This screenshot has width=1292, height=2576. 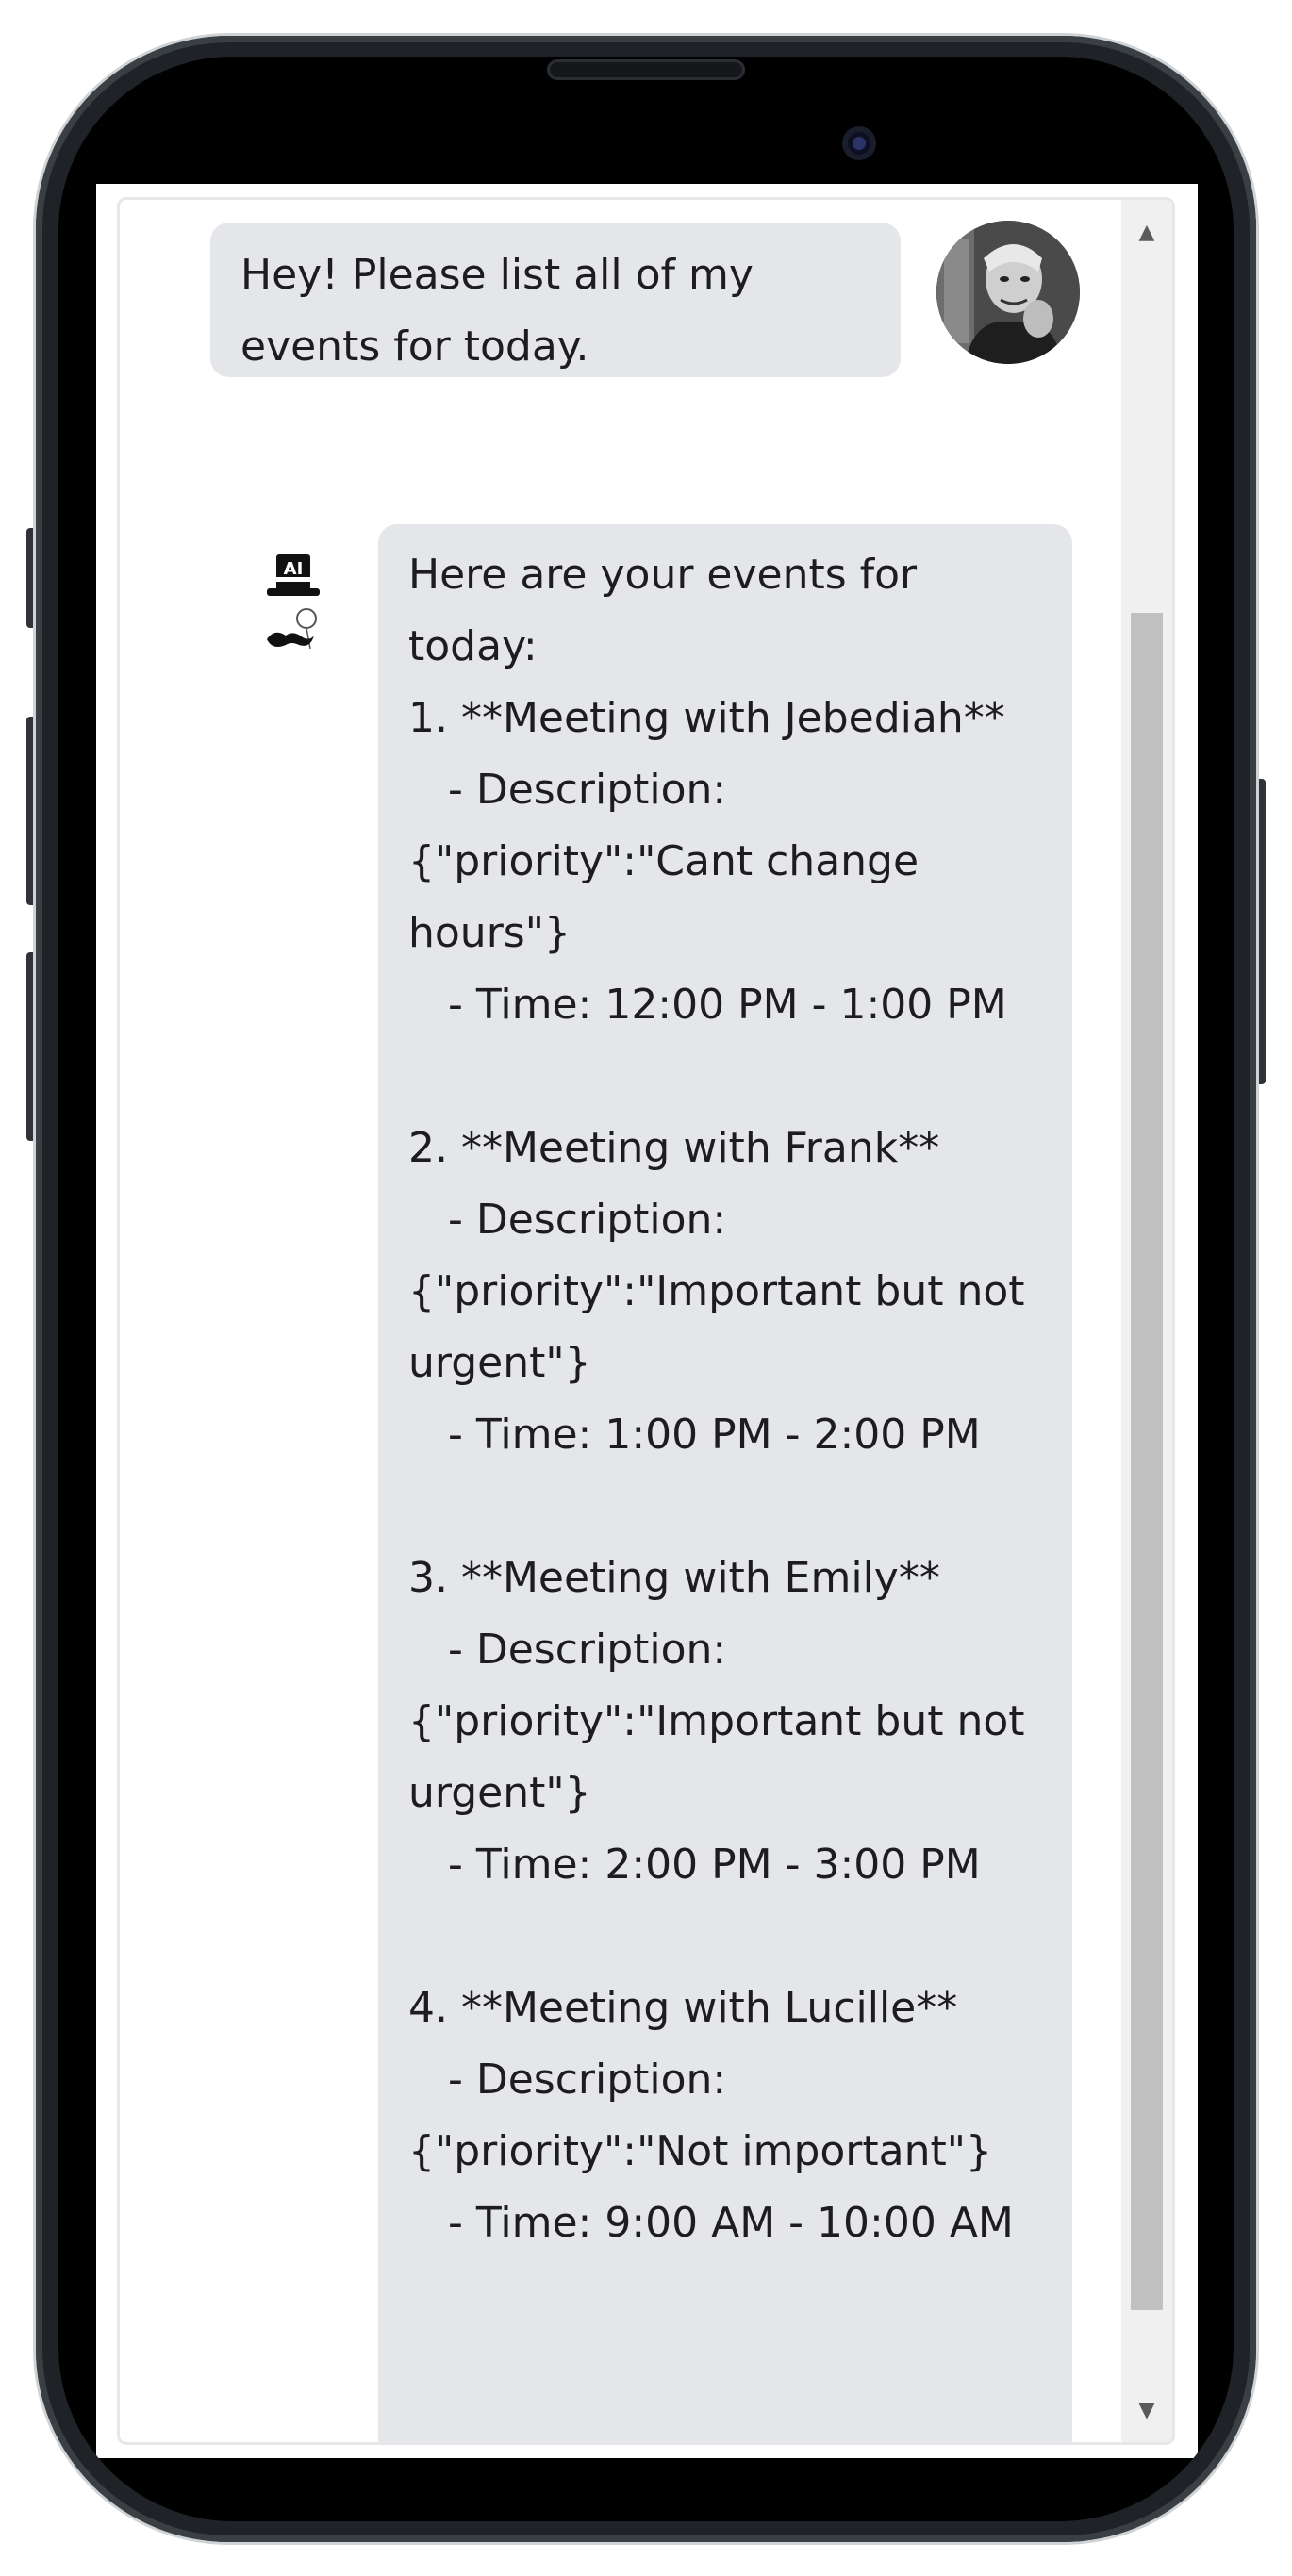 What do you see at coordinates (1146, 232) in the screenshot?
I see `triangle-up-icon: ▲` at bounding box center [1146, 232].